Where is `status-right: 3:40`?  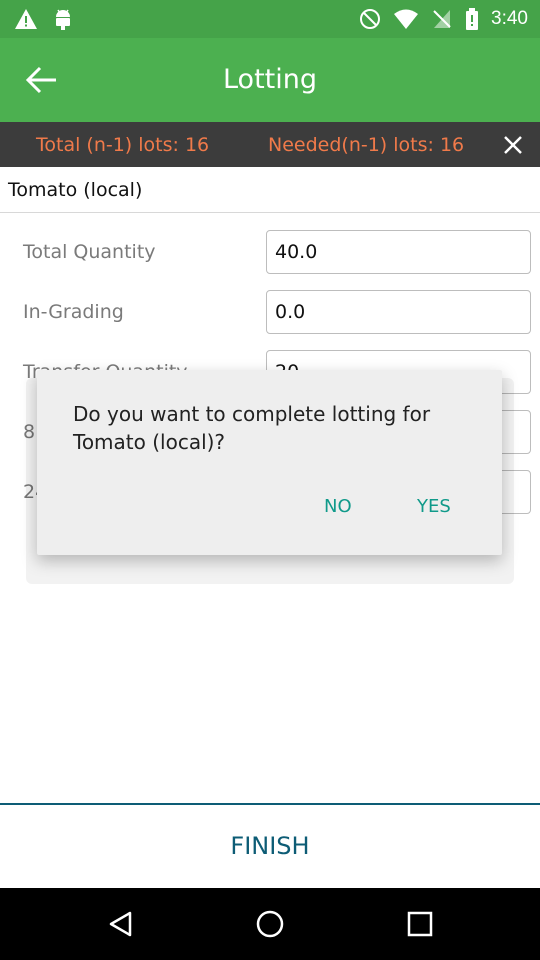 status-right: 3:40 is located at coordinates (443, 19).